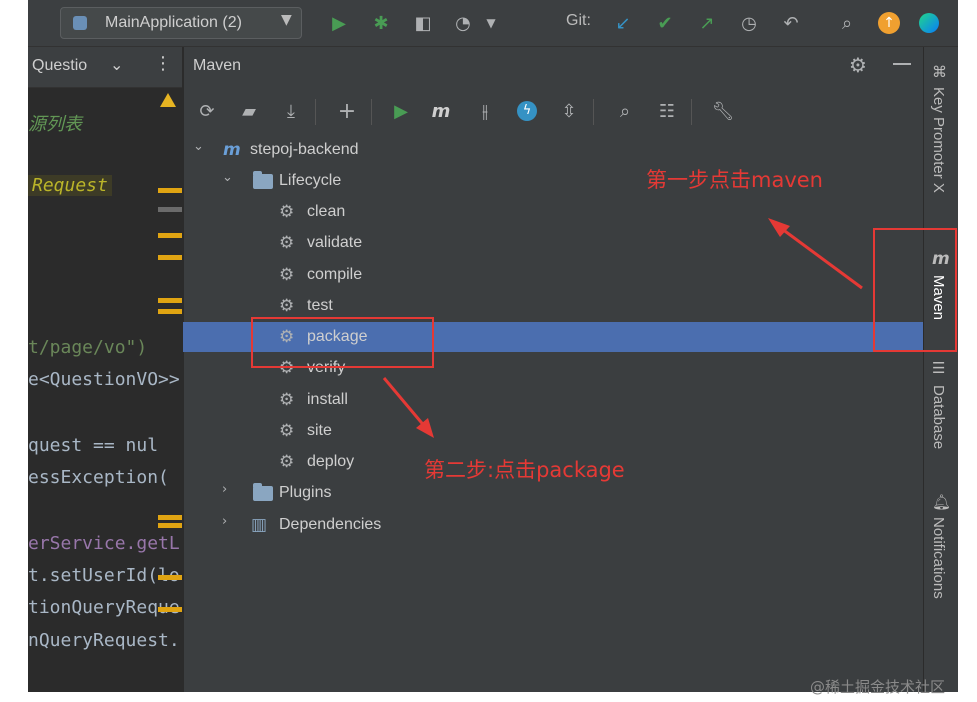  I want to click on database-icon: ☰, so click(939, 368).